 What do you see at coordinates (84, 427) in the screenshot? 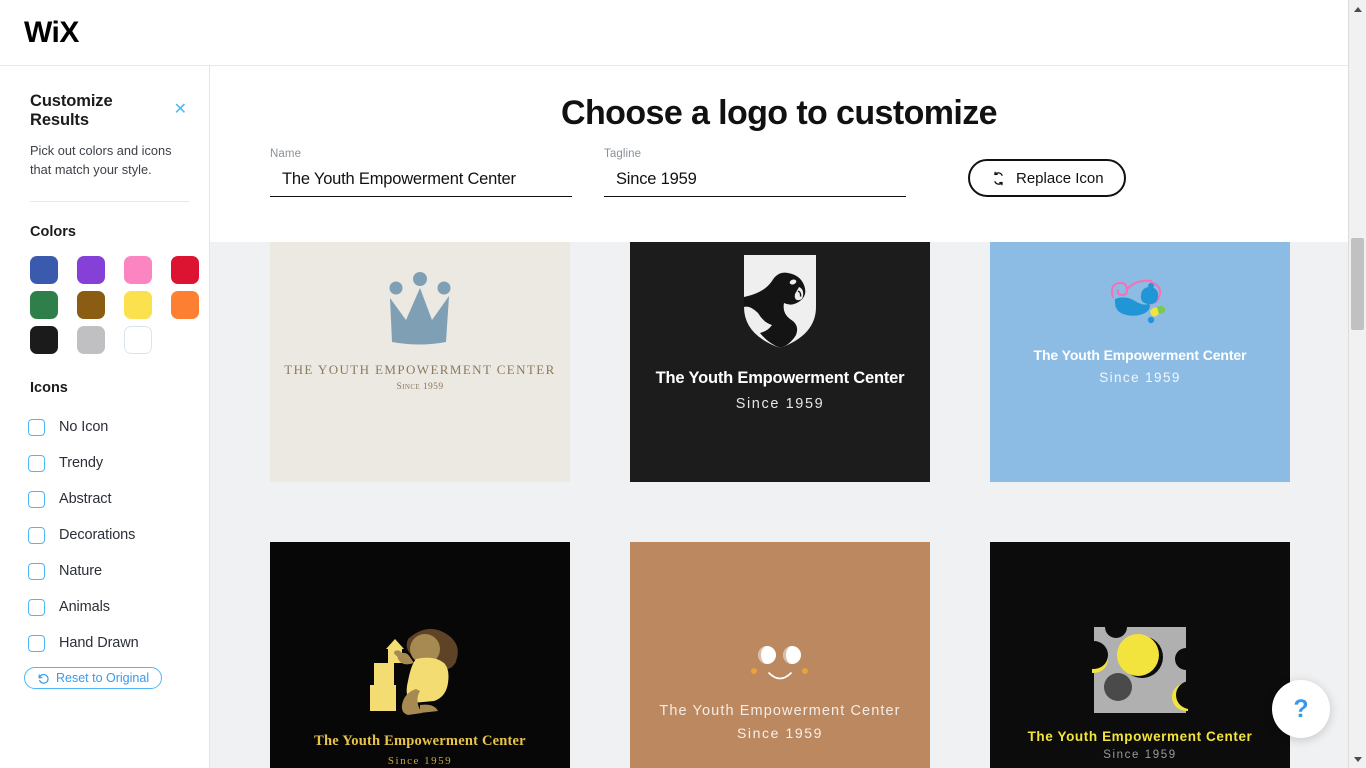
I see `icon-filter-label: No Icon` at bounding box center [84, 427].